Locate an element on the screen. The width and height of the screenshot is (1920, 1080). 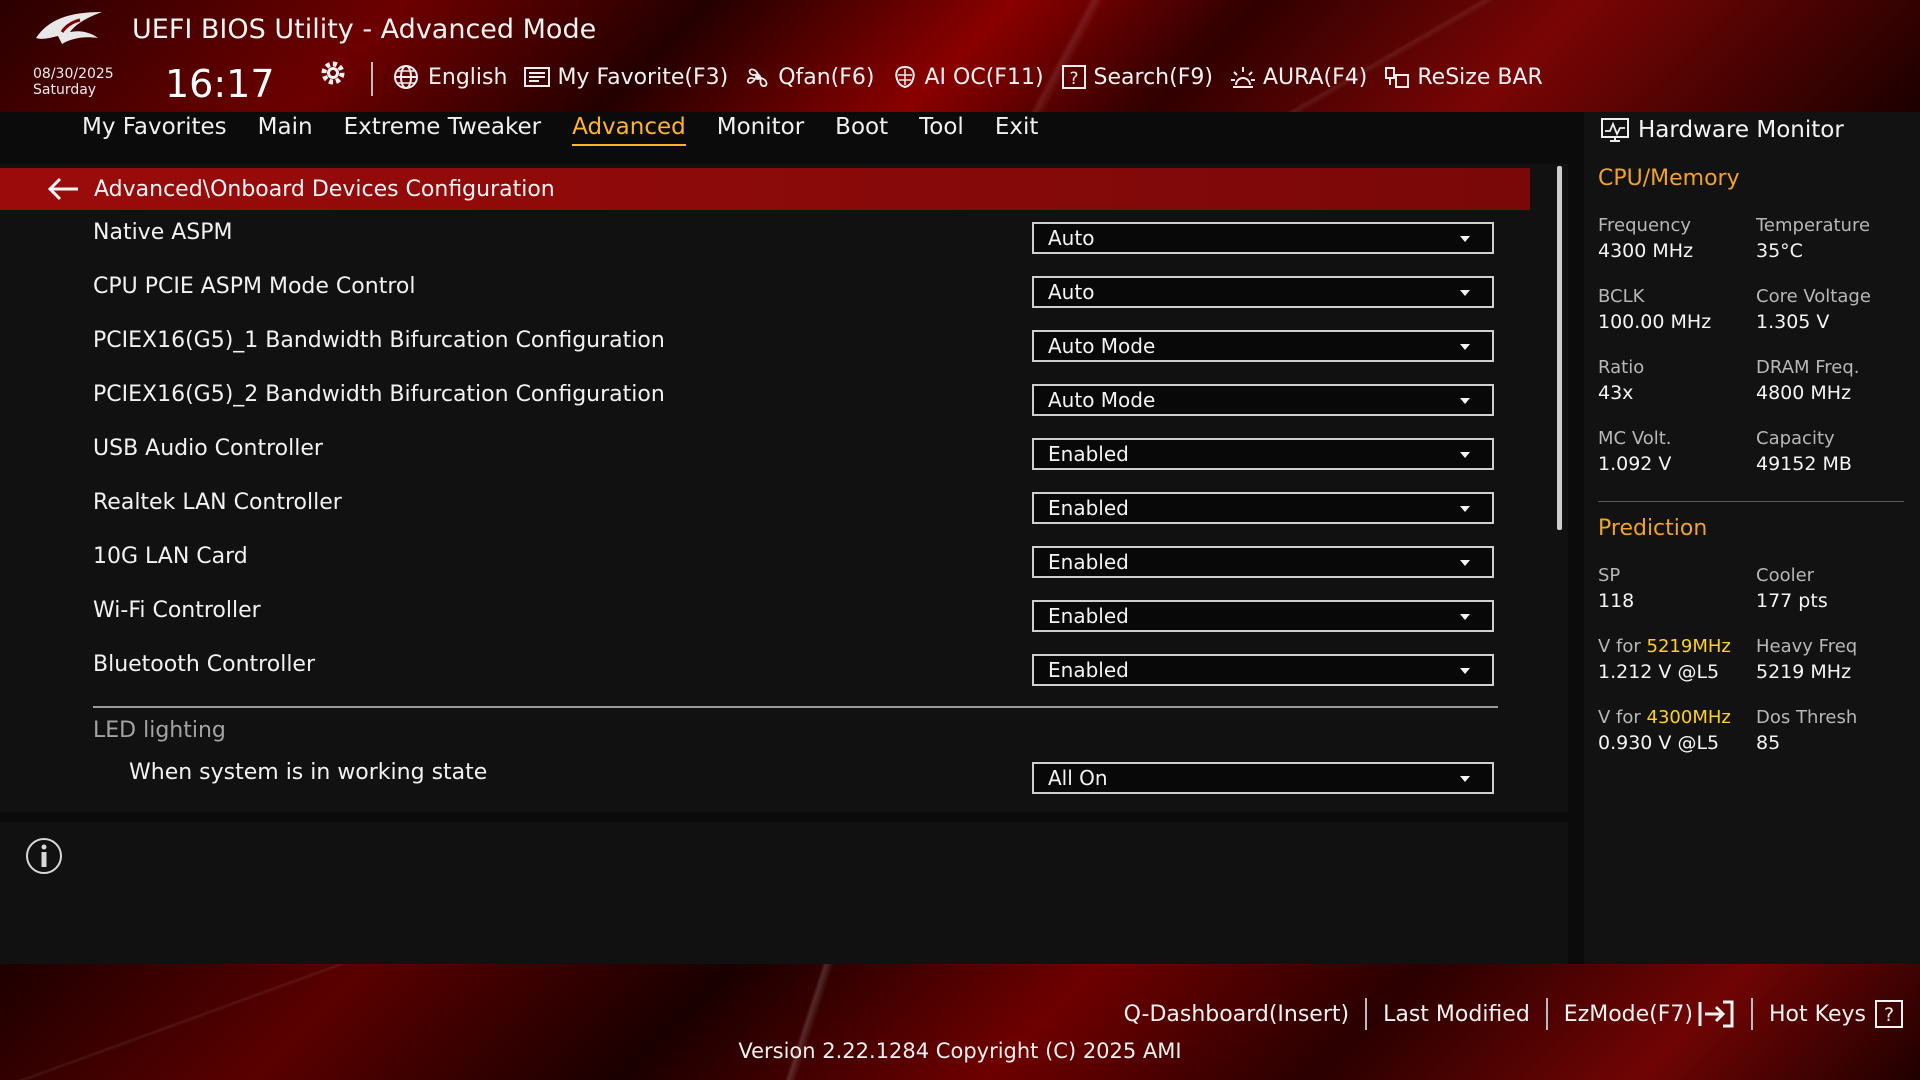
tab-monitor: Monitor is located at coordinates (760, 130).